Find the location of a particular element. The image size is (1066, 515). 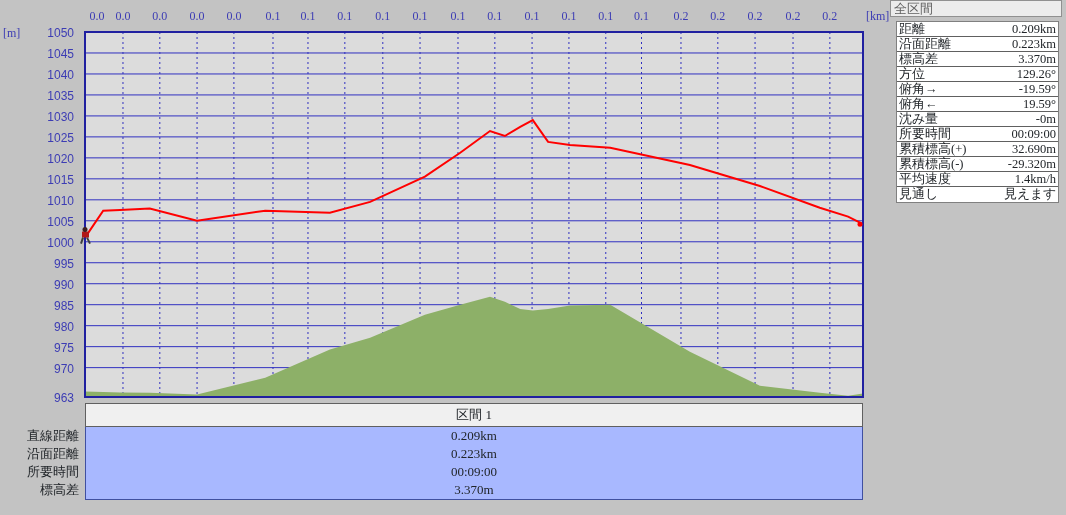

summary-value: -29.320m is located at coordinates (1031, 164).